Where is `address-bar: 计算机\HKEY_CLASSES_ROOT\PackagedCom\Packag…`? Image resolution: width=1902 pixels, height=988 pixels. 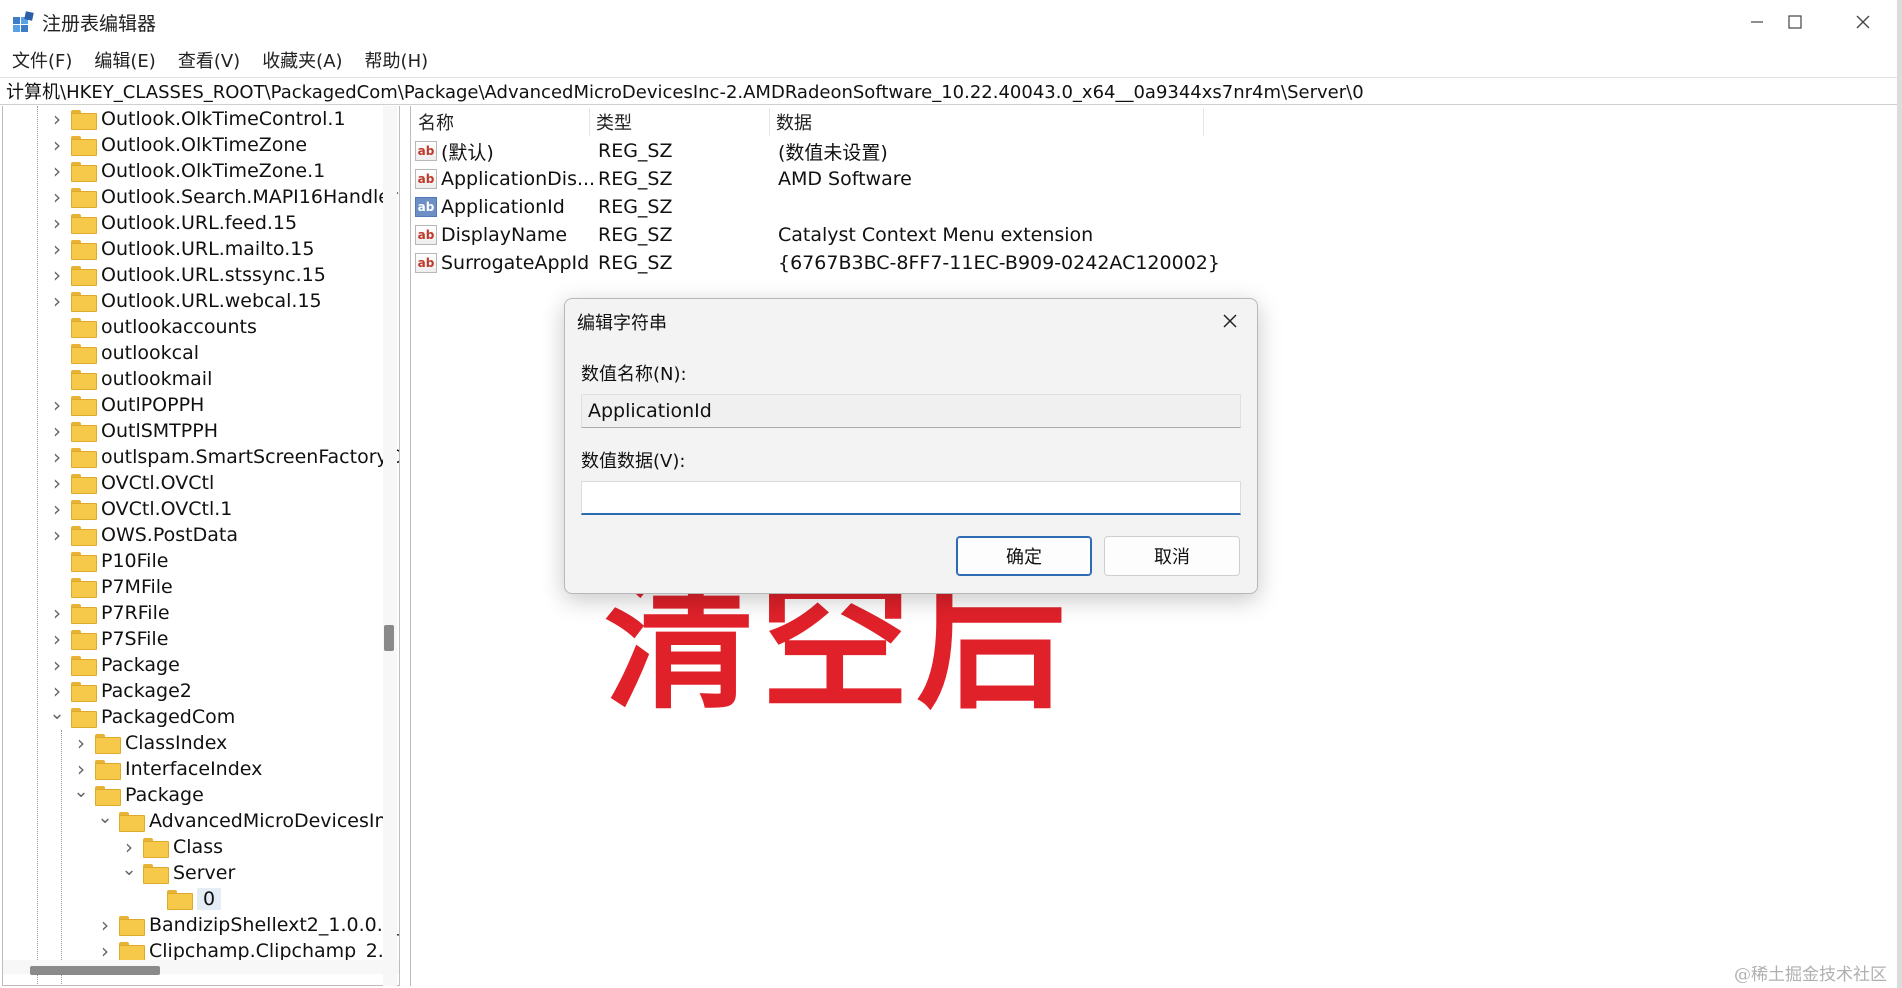
address-bar: 计算机\HKEY_CLASSES_ROOT\PackagedCom\Packag… is located at coordinates (951, 91).